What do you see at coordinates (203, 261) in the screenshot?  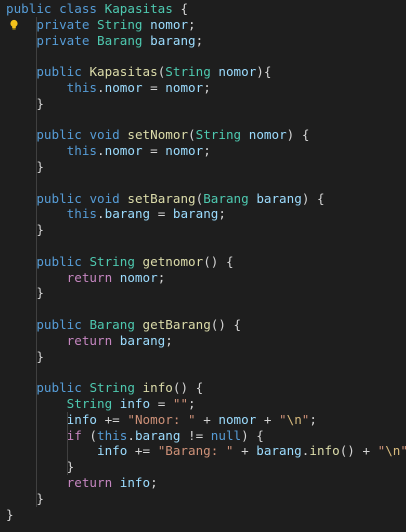 I see `code-line: public String getnomor() {` at bounding box center [203, 261].